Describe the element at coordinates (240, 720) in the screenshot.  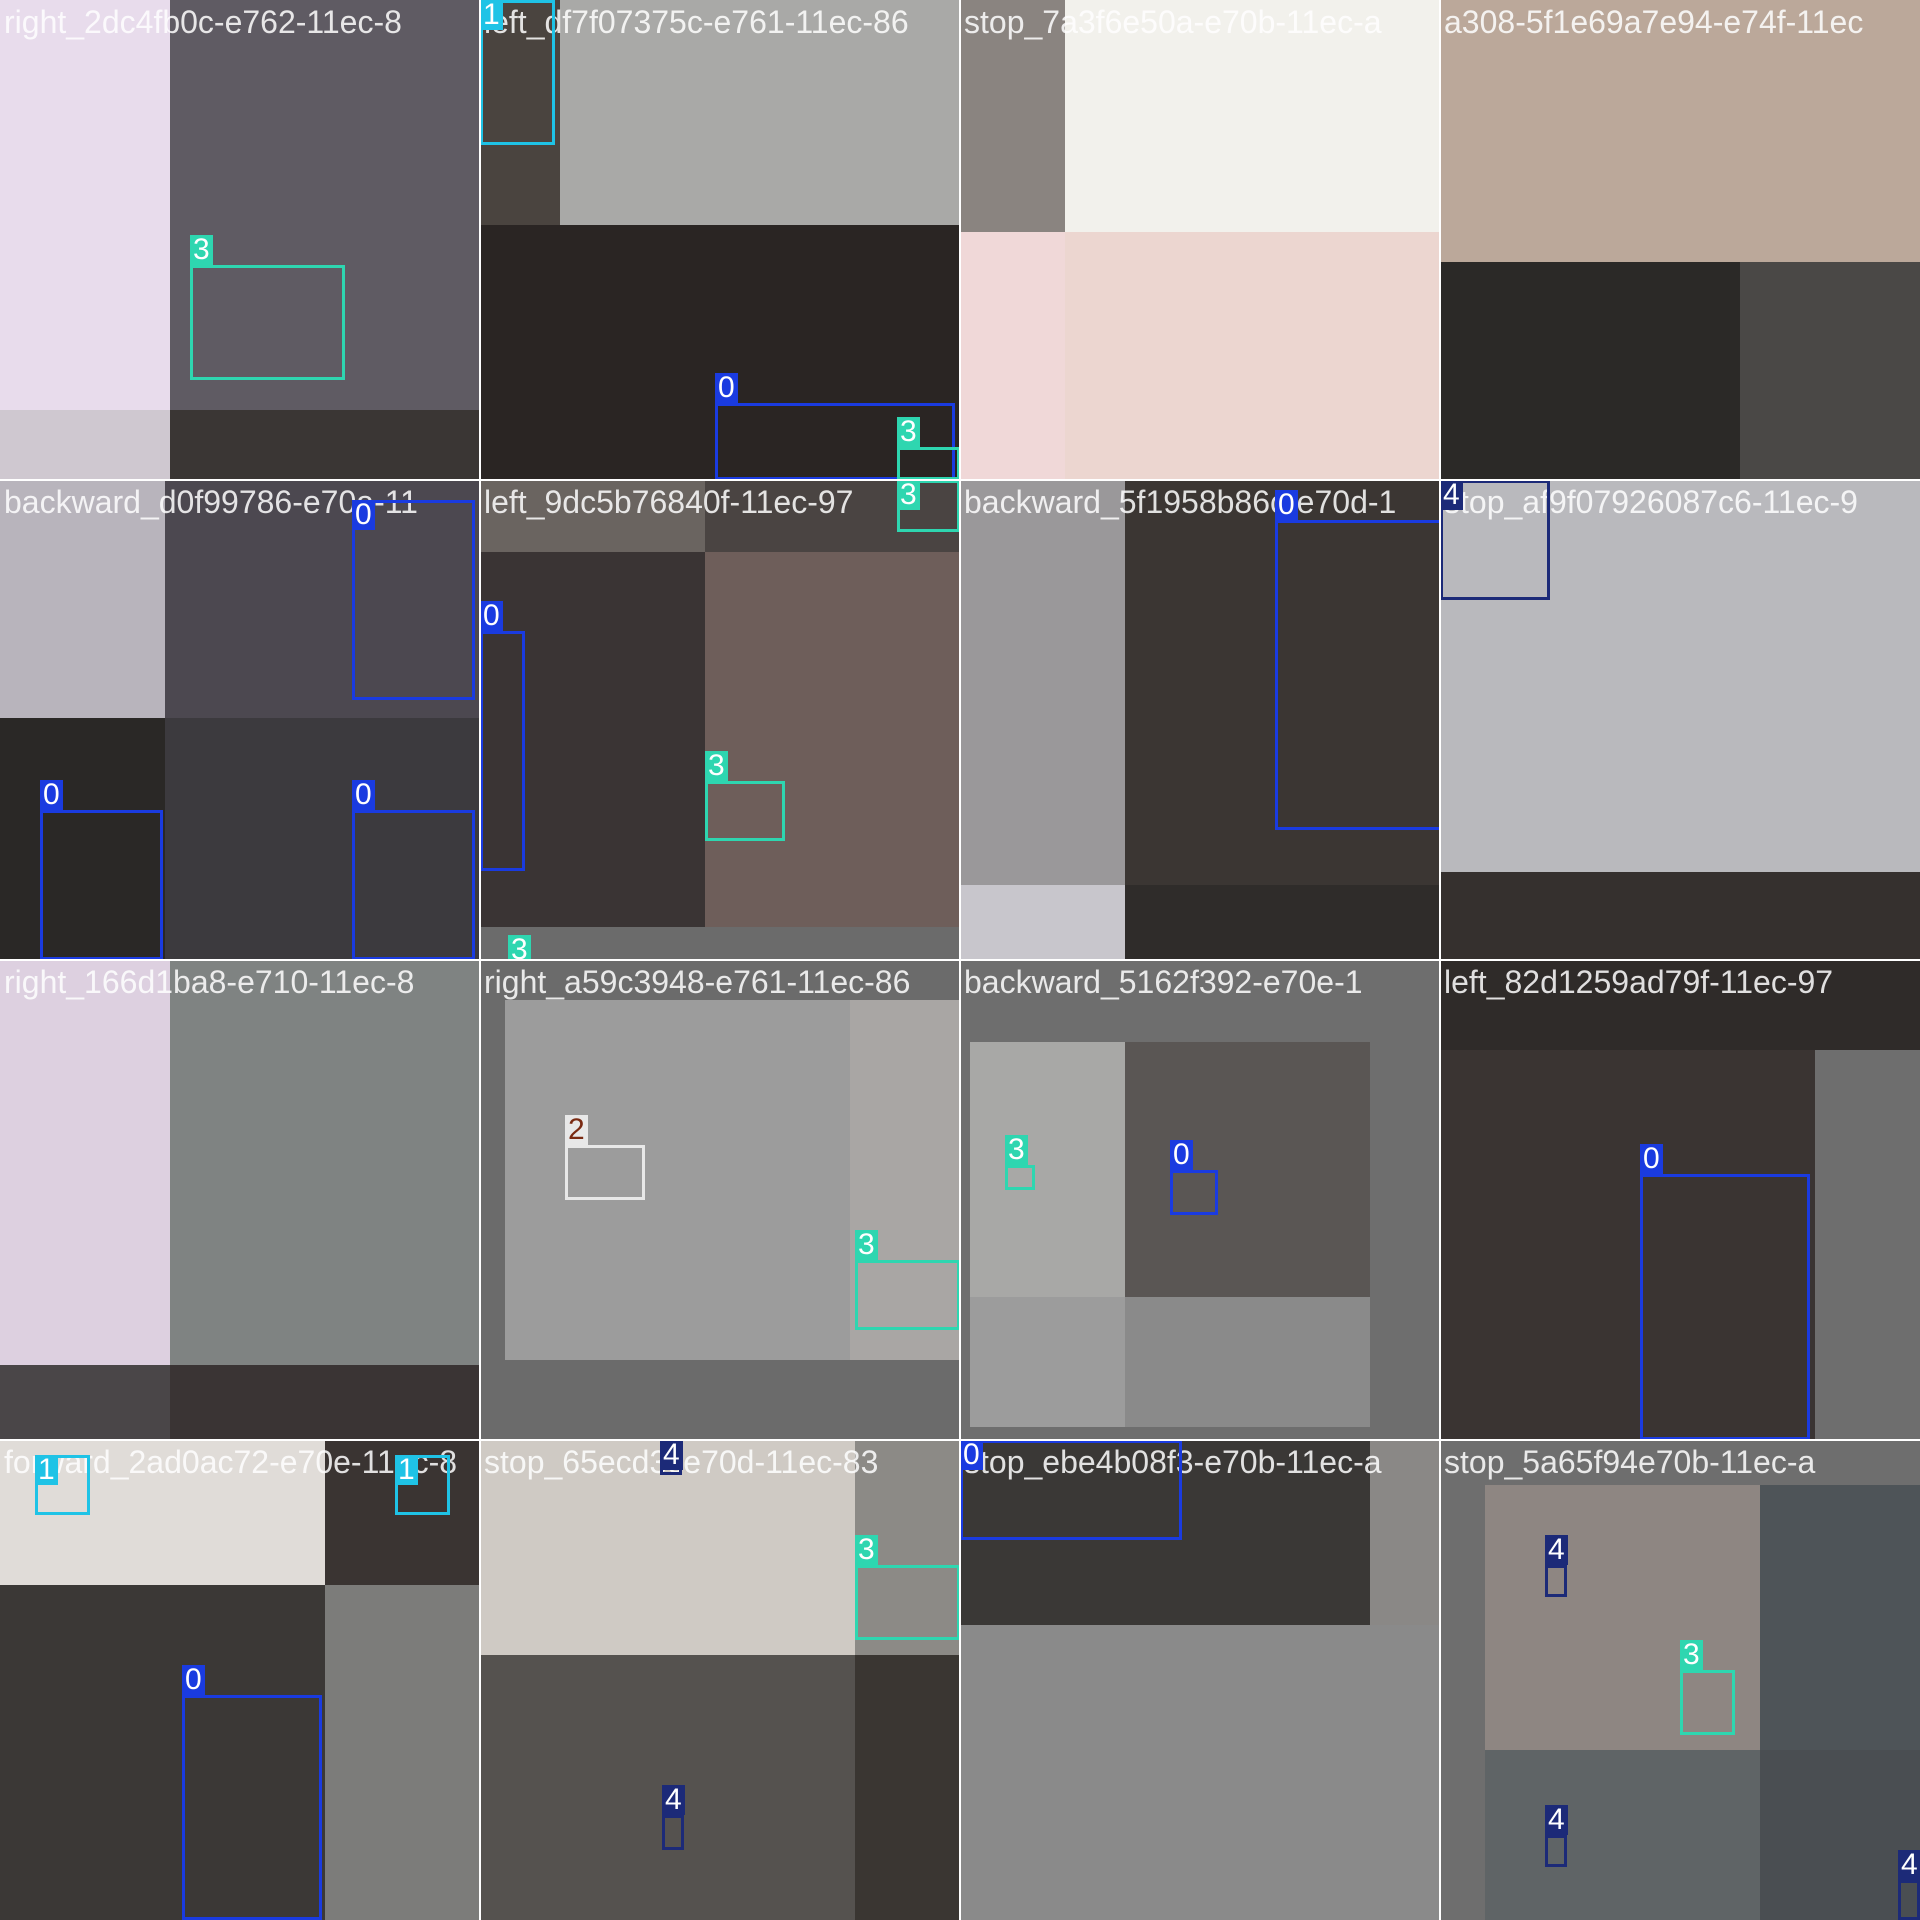
I see `mosaic-tile: backward_d0f99786-e70a-11 0 0 0` at that location.